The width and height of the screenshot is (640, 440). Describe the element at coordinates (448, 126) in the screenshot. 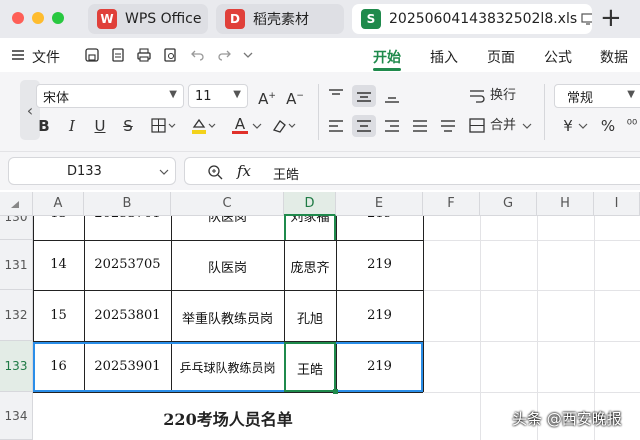

I see `distributed-align-icon` at that location.